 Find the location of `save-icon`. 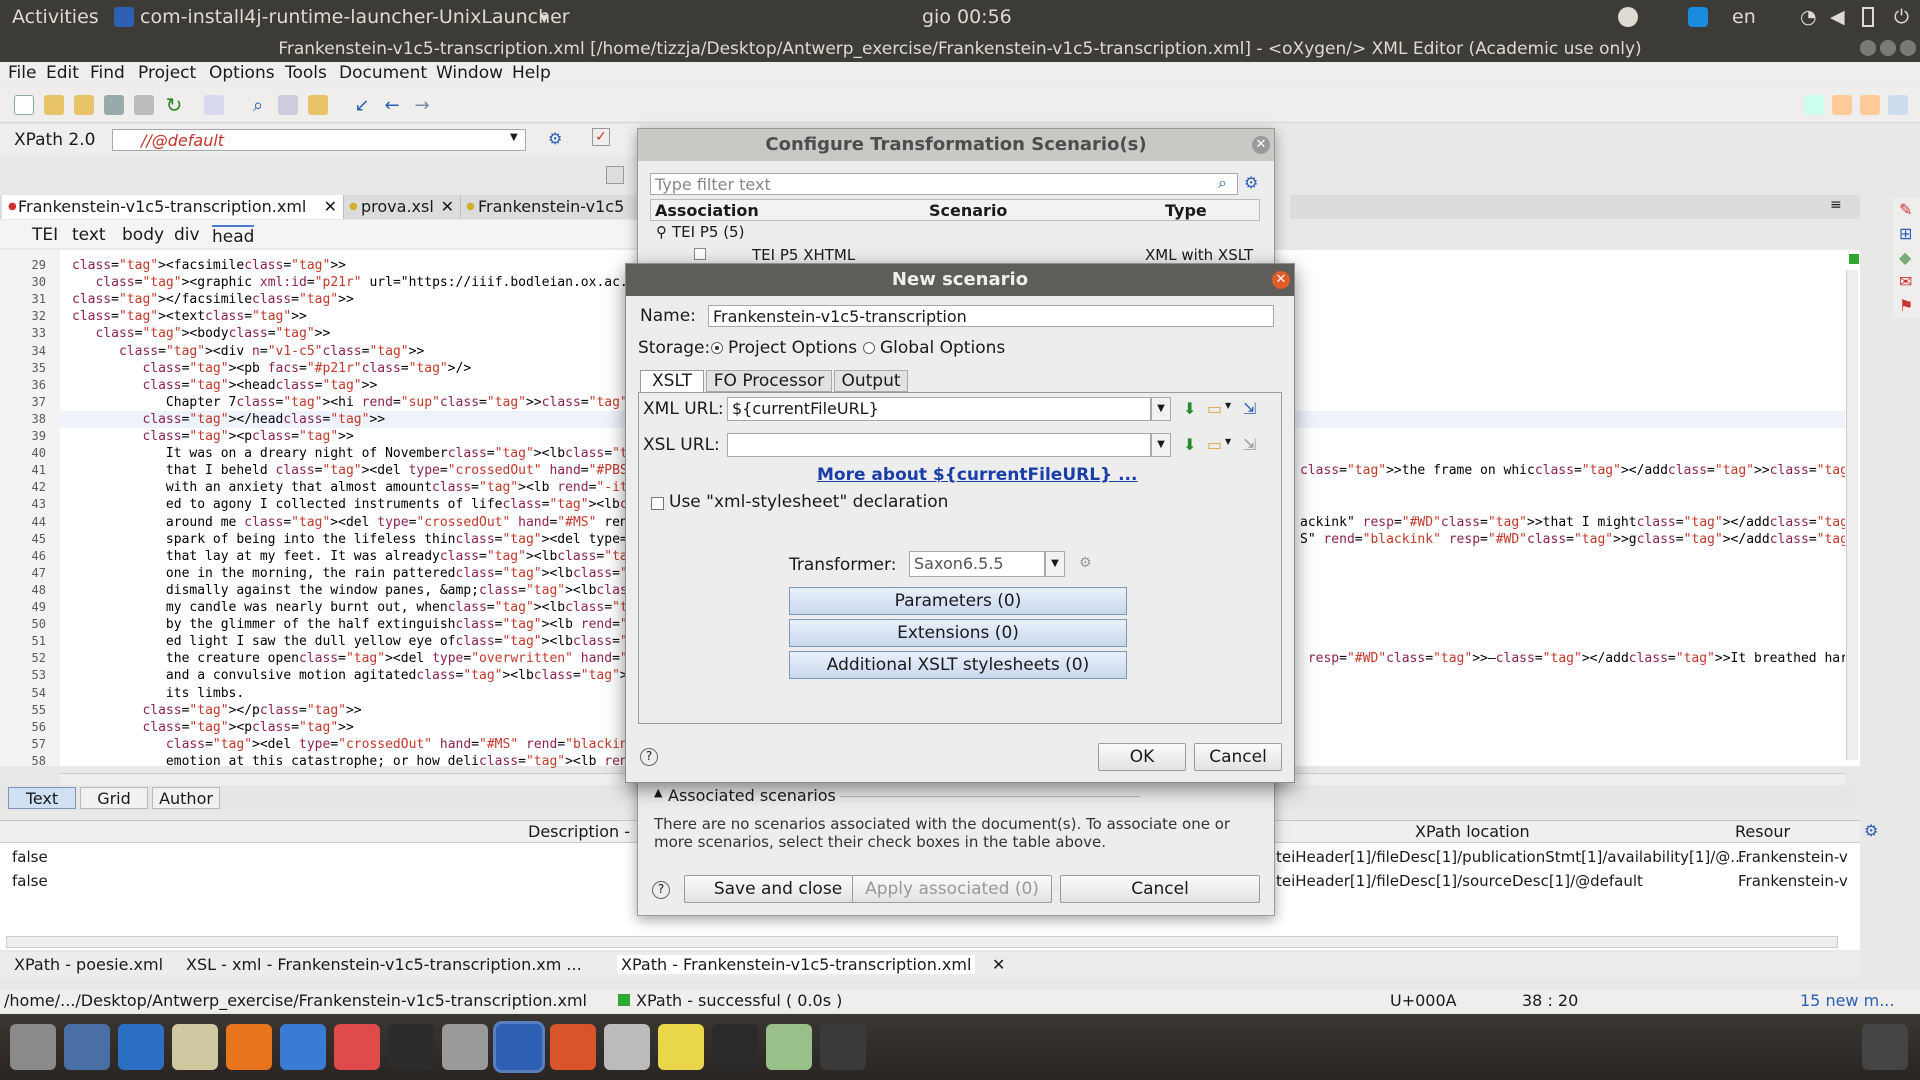

save-icon is located at coordinates (114, 105).